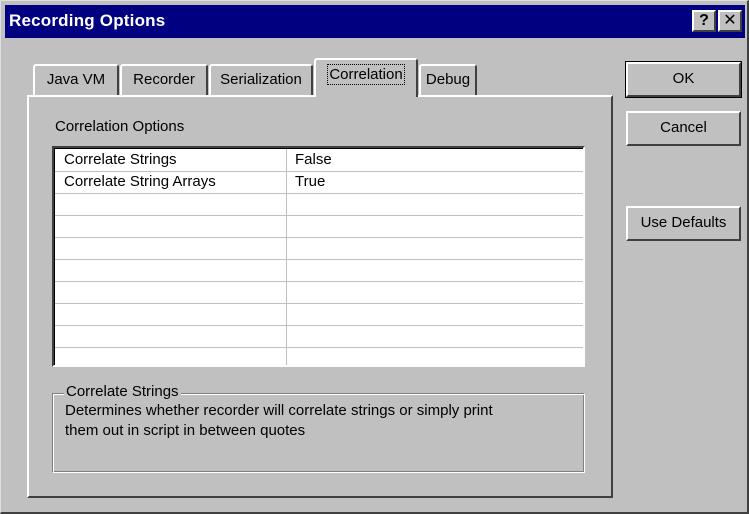 This screenshot has height=514, width=749. What do you see at coordinates (683, 223) in the screenshot?
I see `use-defaults-button: Use Defaults` at bounding box center [683, 223].